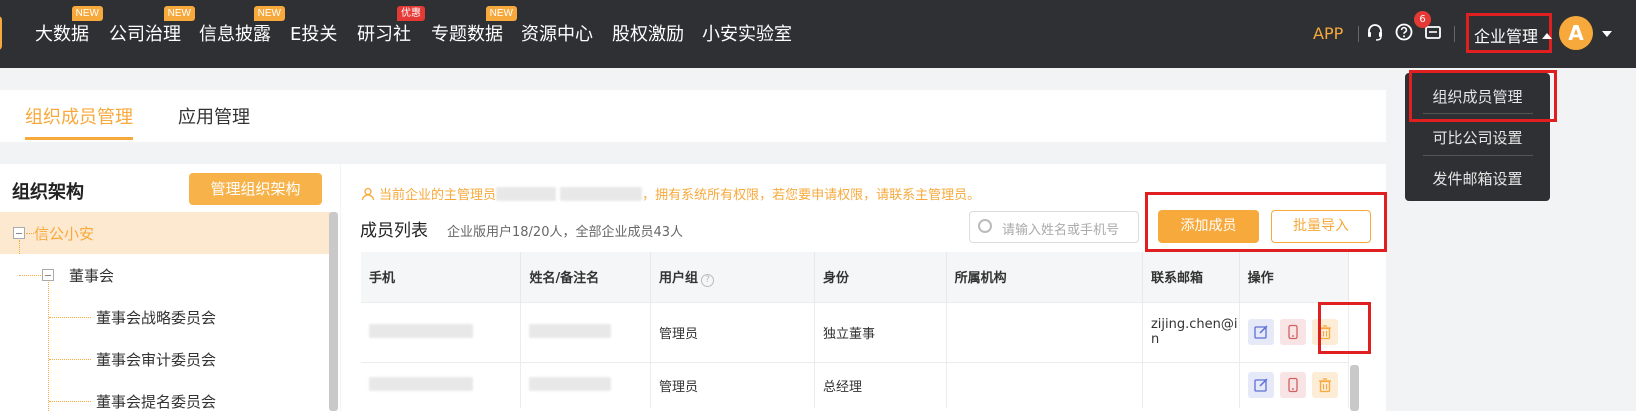 This screenshot has width=1636, height=411. I want to click on manage-org-button: 管理组织架构, so click(255, 189).